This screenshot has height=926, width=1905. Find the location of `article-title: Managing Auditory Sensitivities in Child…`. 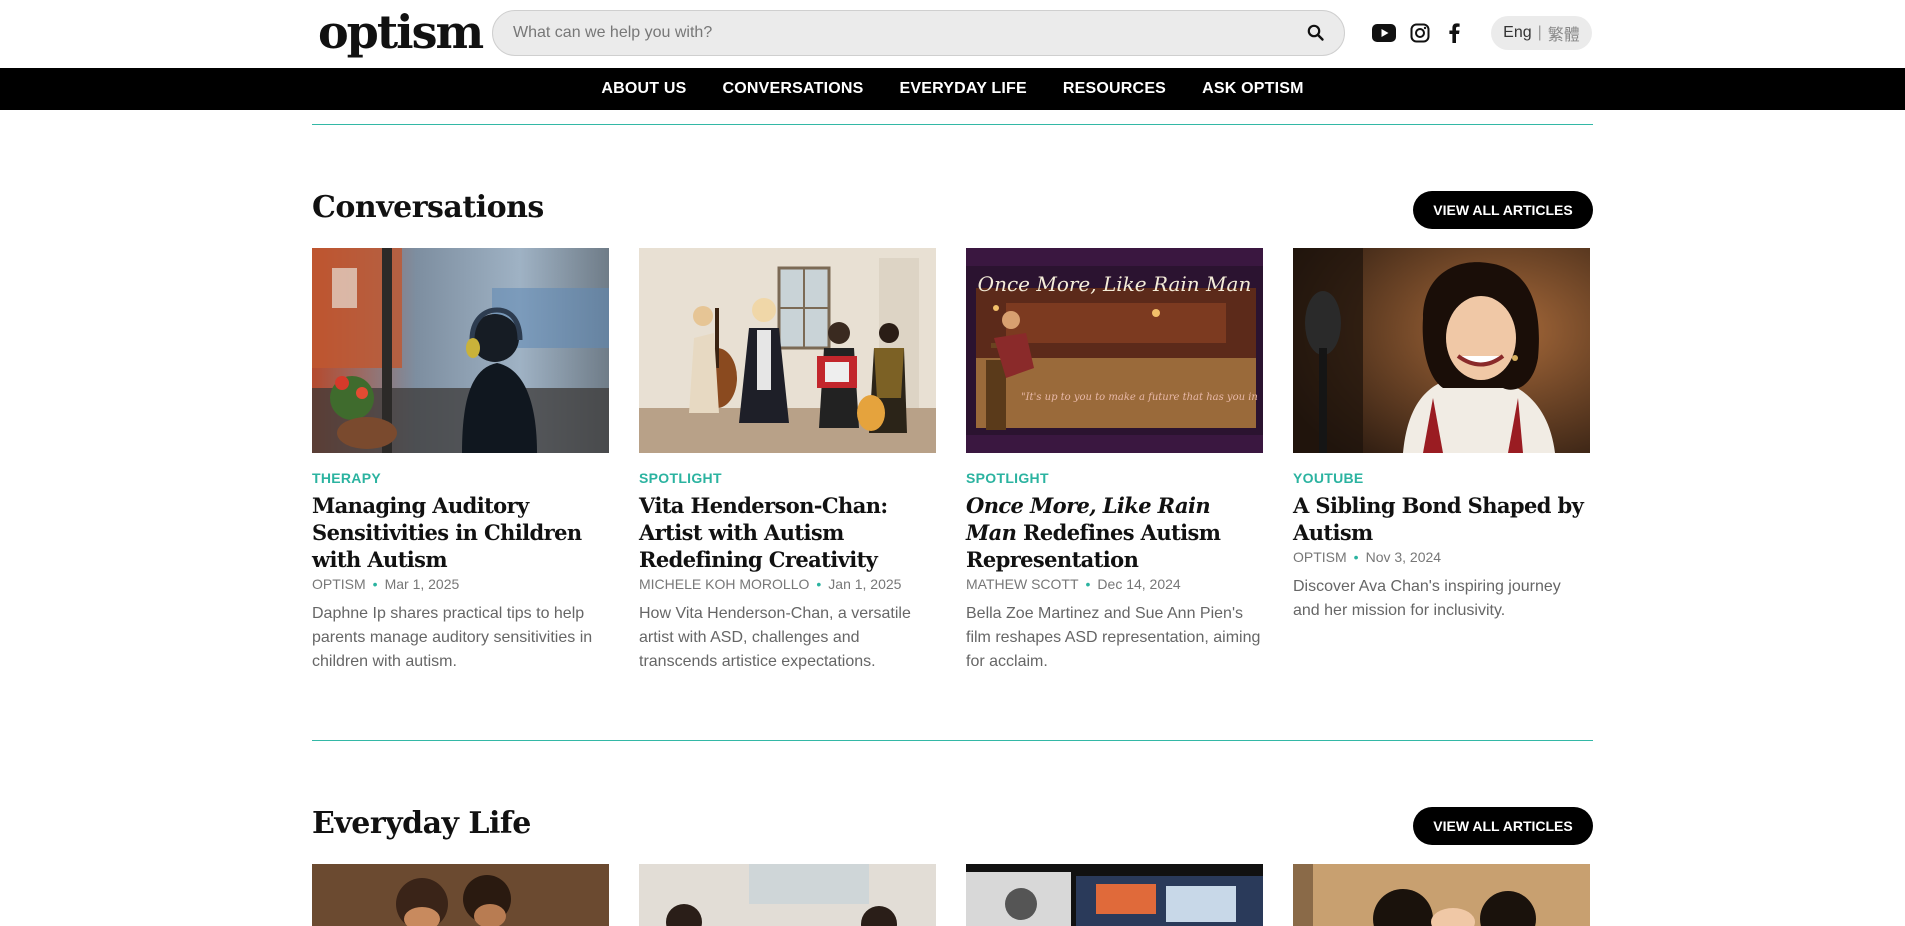

article-title: Managing Auditory Sensitivities in Child… is located at coordinates (460, 532).